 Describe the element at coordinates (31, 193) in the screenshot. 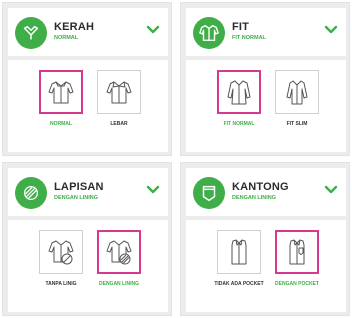

I see `lining-icon` at that location.